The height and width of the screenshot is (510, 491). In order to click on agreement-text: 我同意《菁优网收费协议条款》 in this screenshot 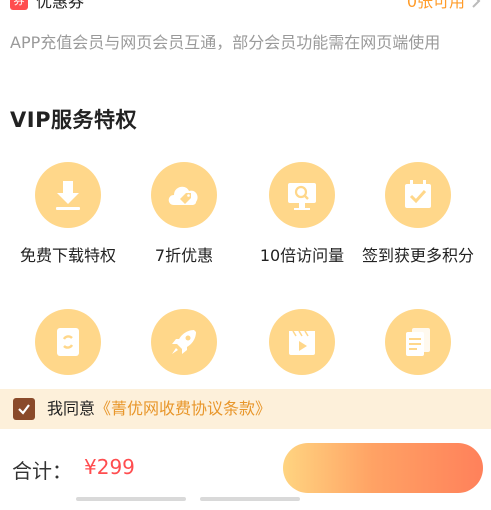, I will do `click(159, 409)`.